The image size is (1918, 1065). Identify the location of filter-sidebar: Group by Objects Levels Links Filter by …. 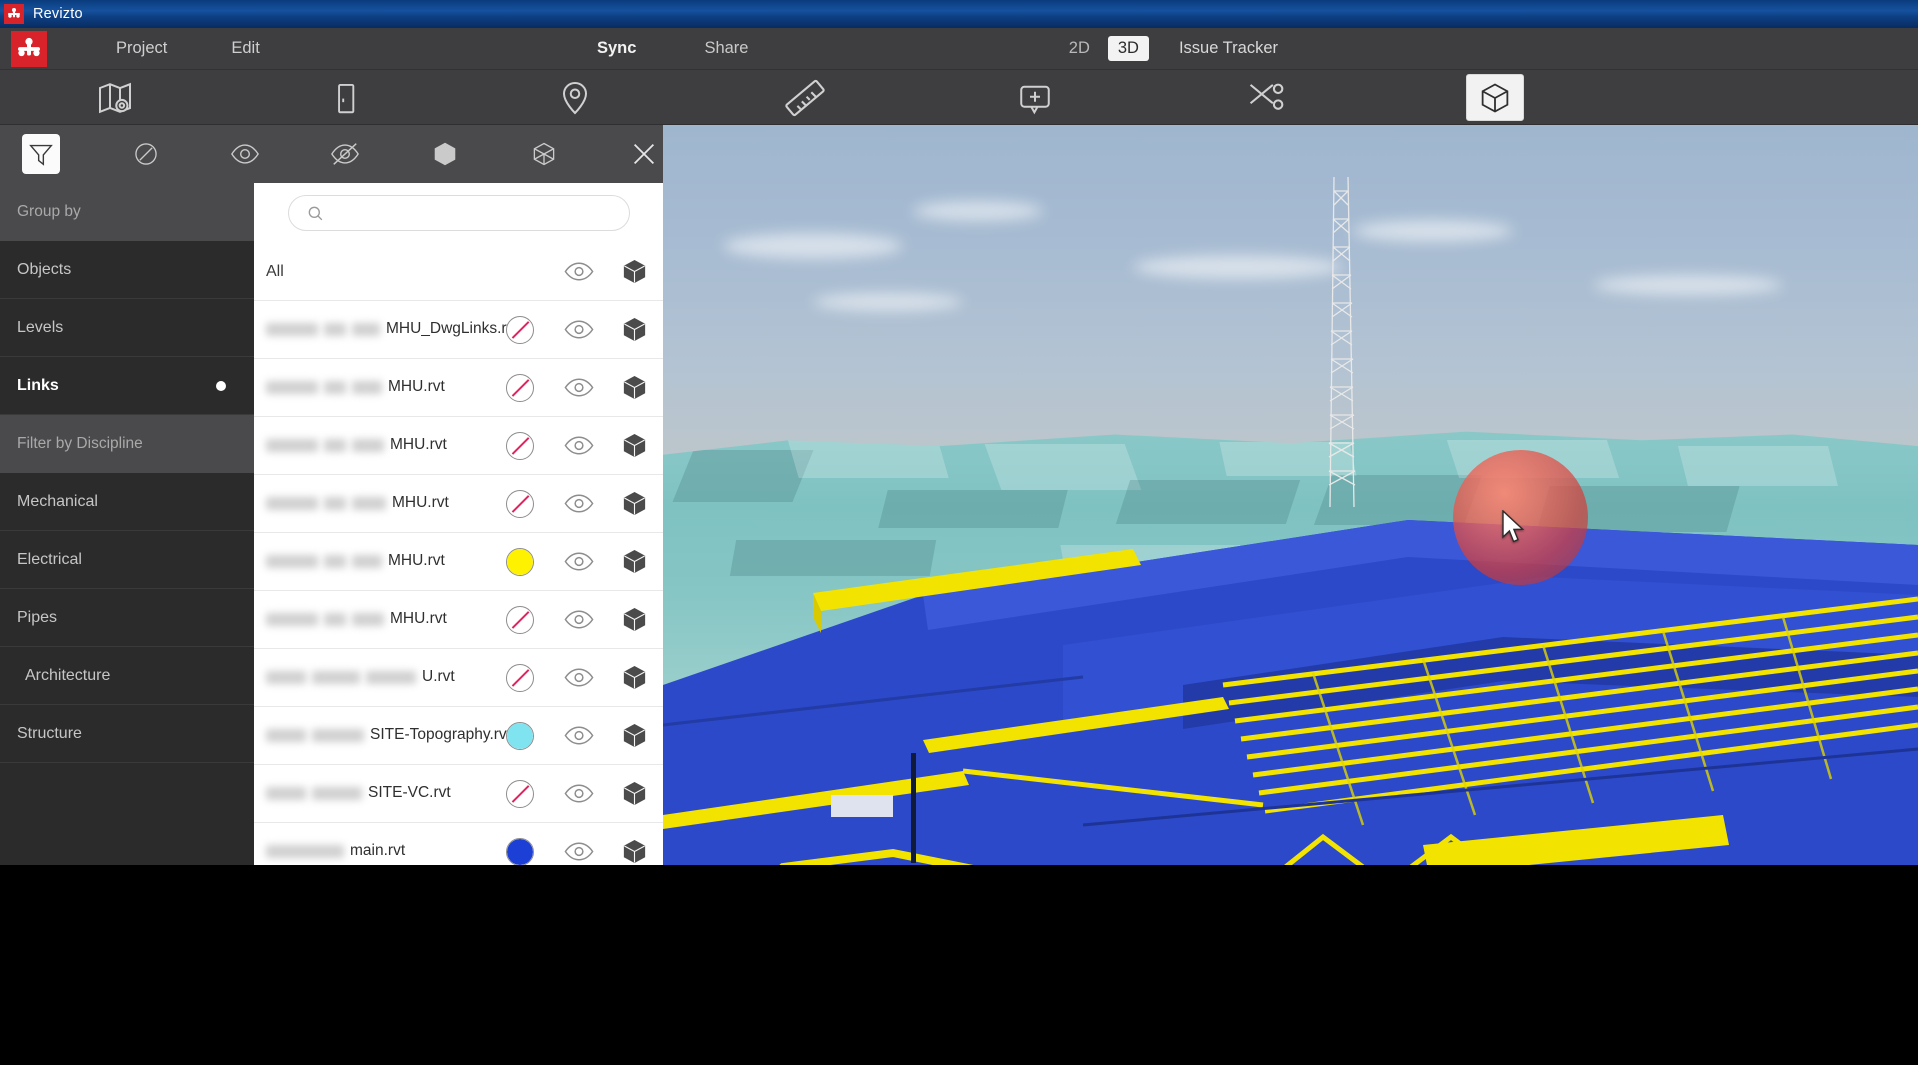
(127, 524).